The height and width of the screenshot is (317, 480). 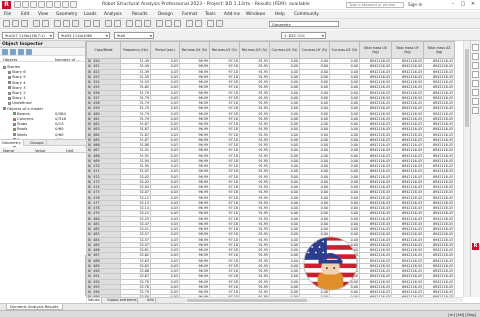 I want to click on menu-analysis: Analysis, so click(x=113, y=14).